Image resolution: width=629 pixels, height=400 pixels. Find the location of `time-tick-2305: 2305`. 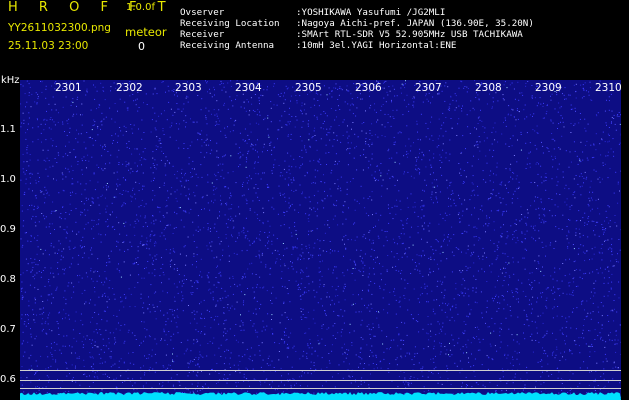

time-tick-2305: 2305 is located at coordinates (308, 88).